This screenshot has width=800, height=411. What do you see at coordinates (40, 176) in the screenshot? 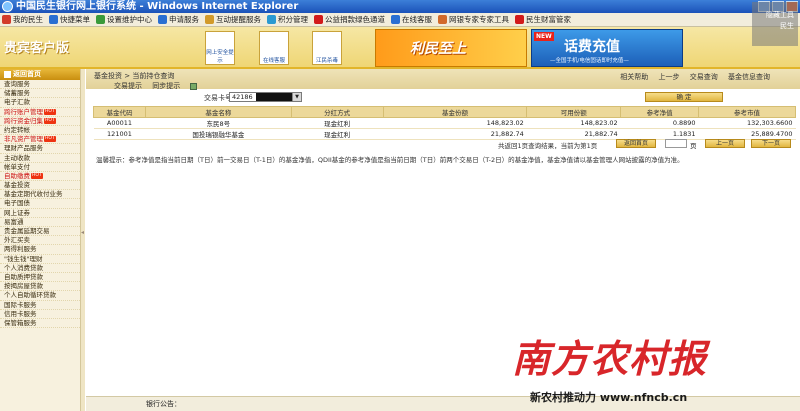
I see `sidebar-item: 自助缴费 HOT` at bounding box center [40, 176].